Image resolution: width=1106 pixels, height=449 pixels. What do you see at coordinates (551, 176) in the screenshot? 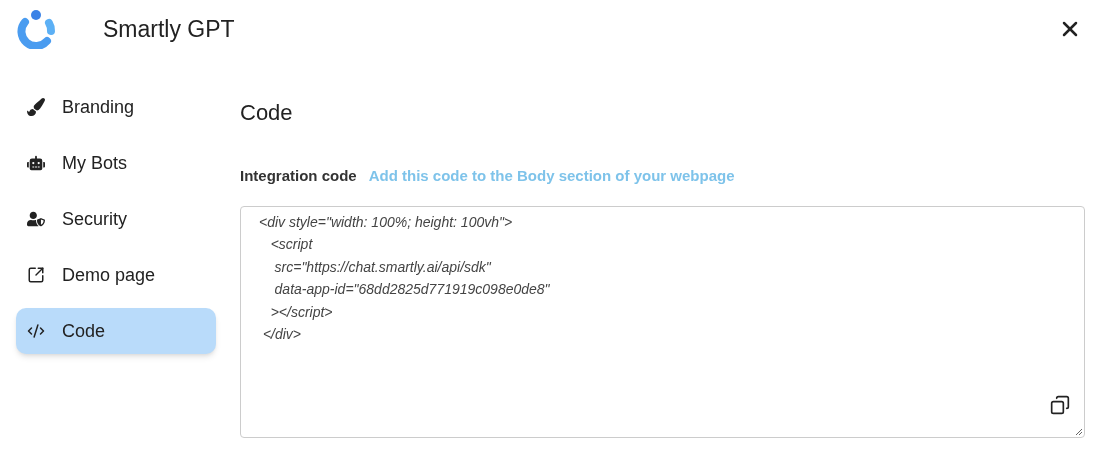
I see `hint-text: Add this code to the Body section of your webpage` at bounding box center [551, 176].